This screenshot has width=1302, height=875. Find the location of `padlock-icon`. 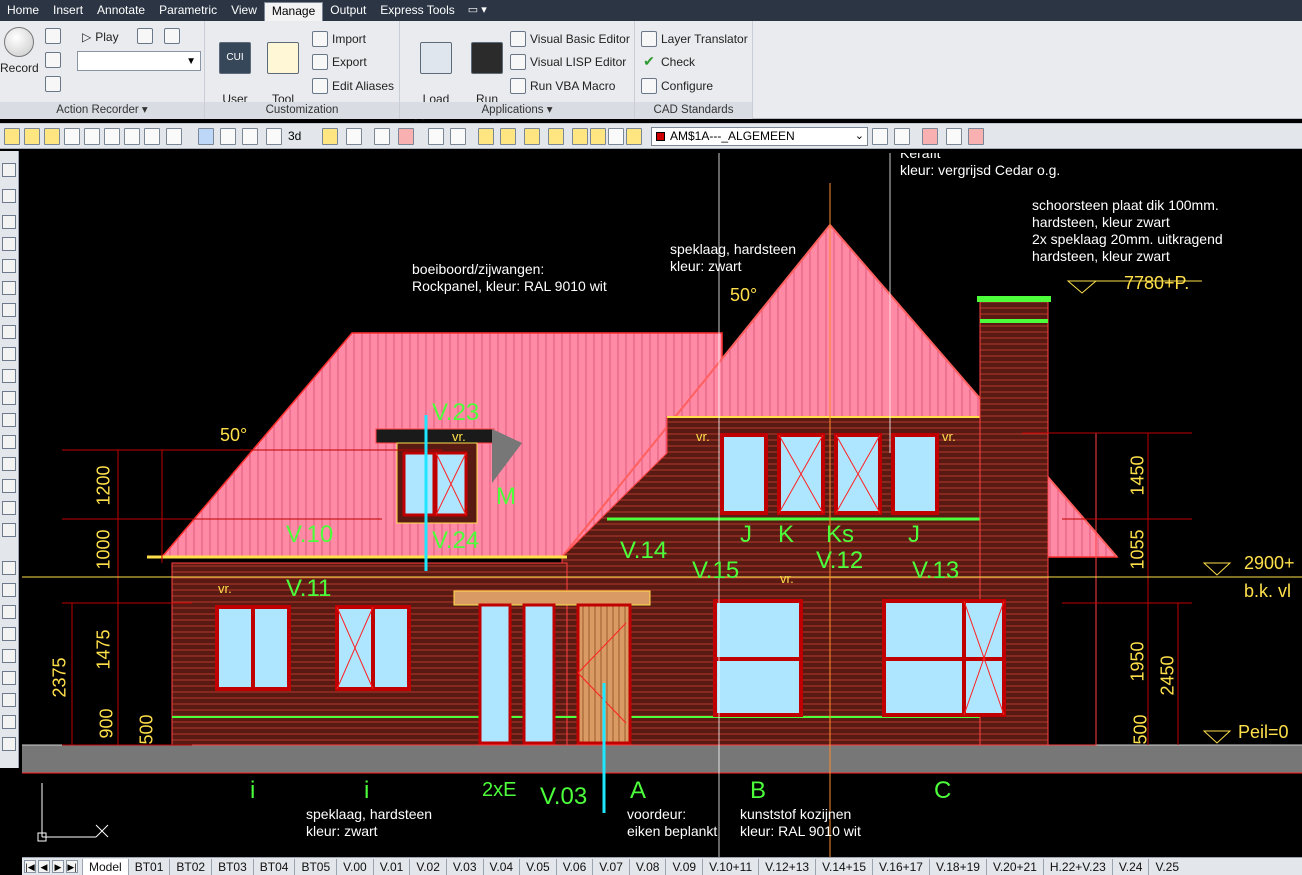

padlock-icon is located at coordinates (634, 136).